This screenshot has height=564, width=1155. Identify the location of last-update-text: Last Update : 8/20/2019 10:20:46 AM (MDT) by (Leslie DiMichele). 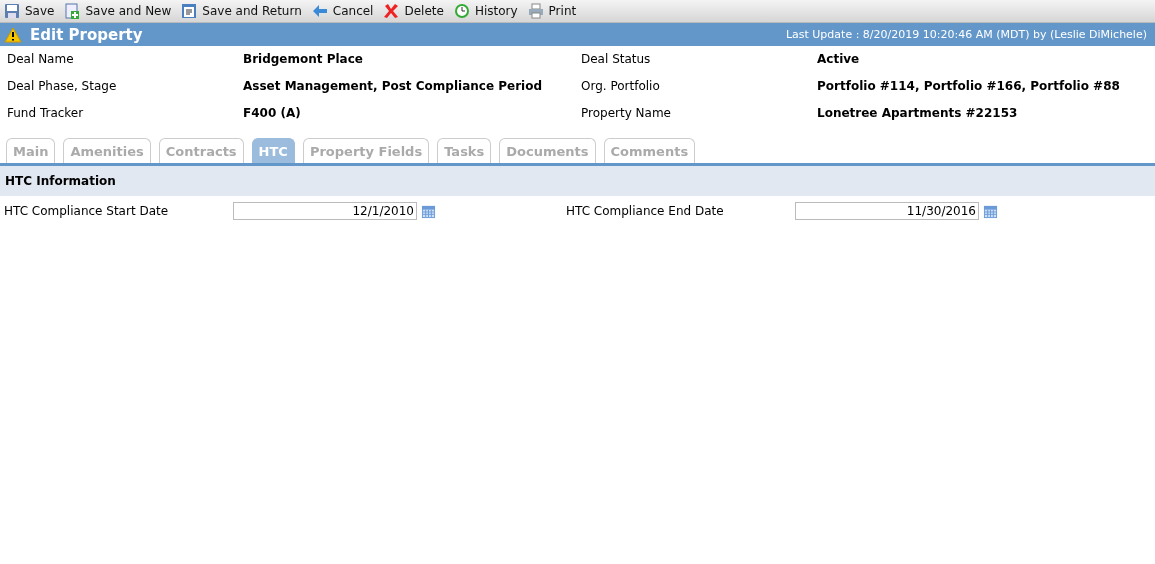
(966, 34).